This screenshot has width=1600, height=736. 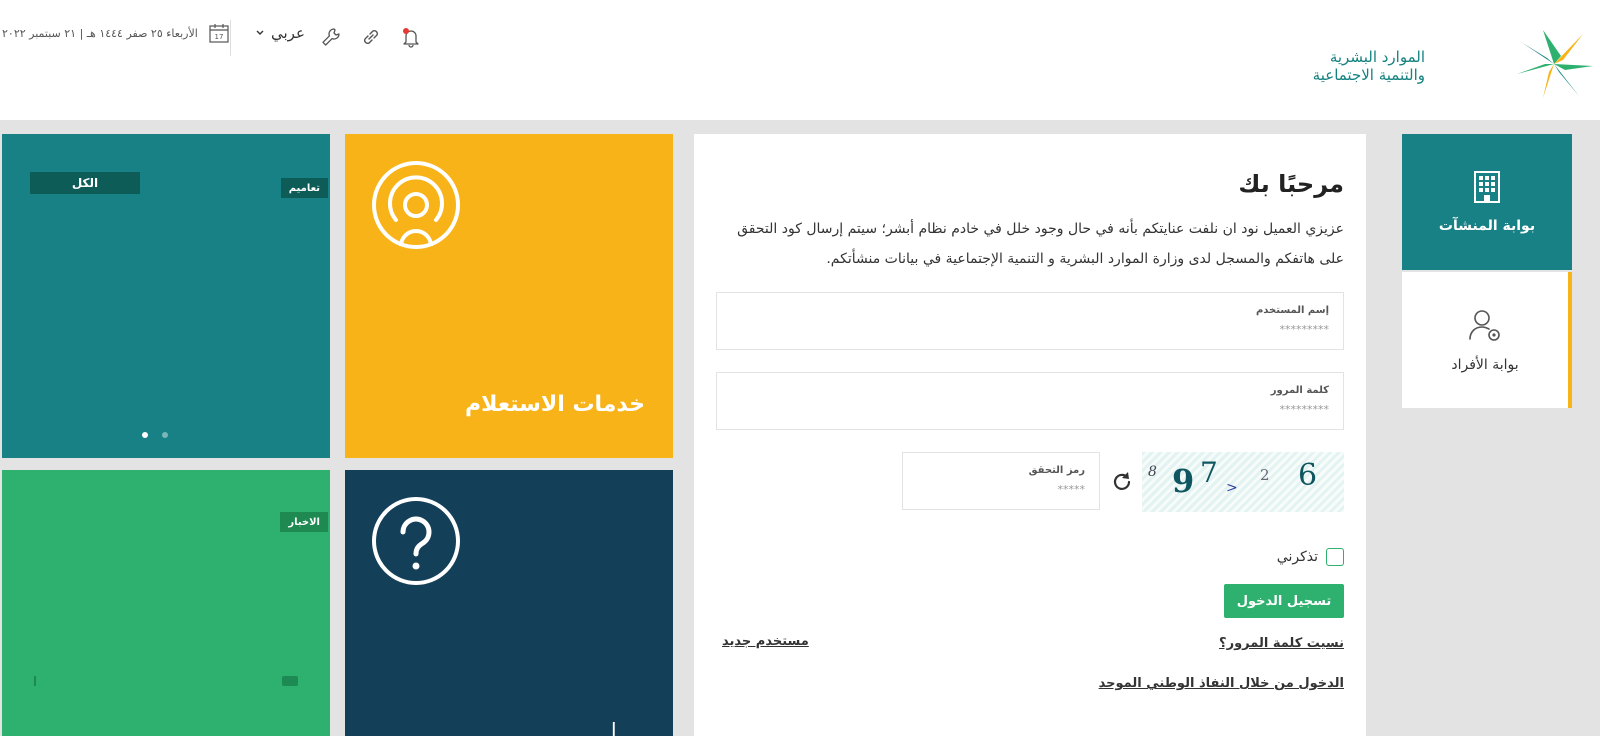 I want to click on password-input, so click(x=1062, y=409).